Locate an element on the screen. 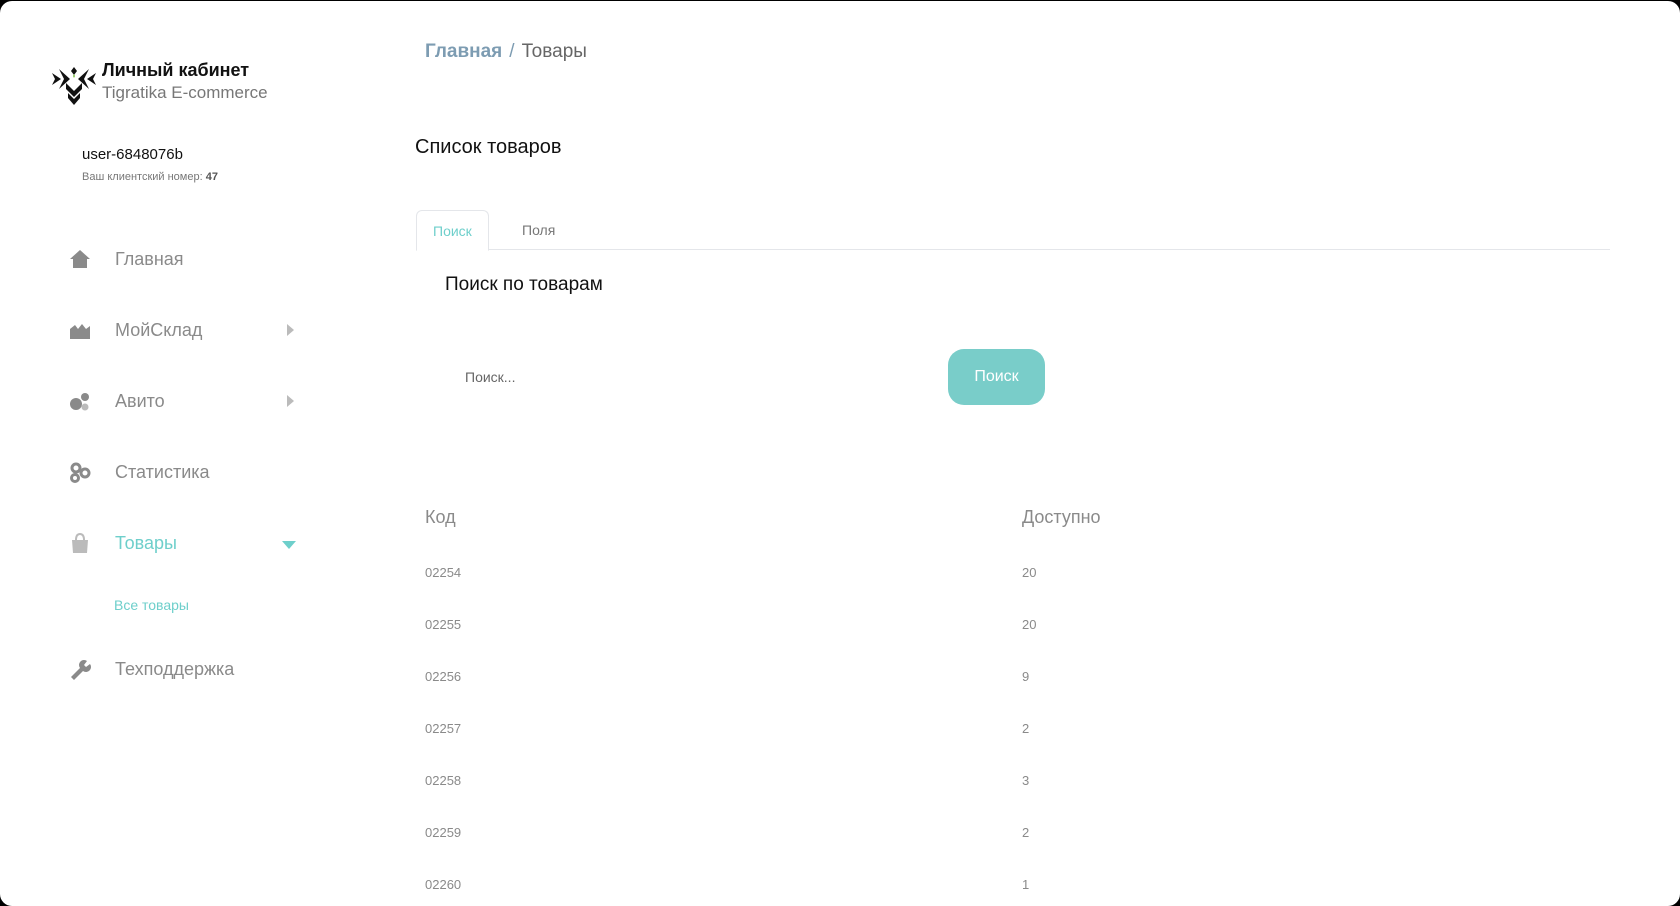 The image size is (1680, 906). sidebar-item-label: Товары is located at coordinates (146, 542).